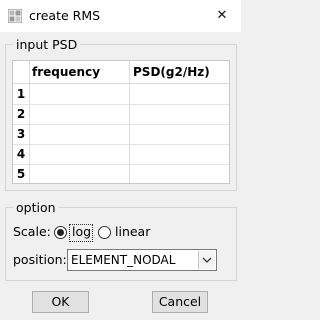 The height and width of the screenshot is (320, 320). Describe the element at coordinates (121, 72) in the screenshot. I see `table-header-row: frequency PSD(g2/Hz)` at that location.